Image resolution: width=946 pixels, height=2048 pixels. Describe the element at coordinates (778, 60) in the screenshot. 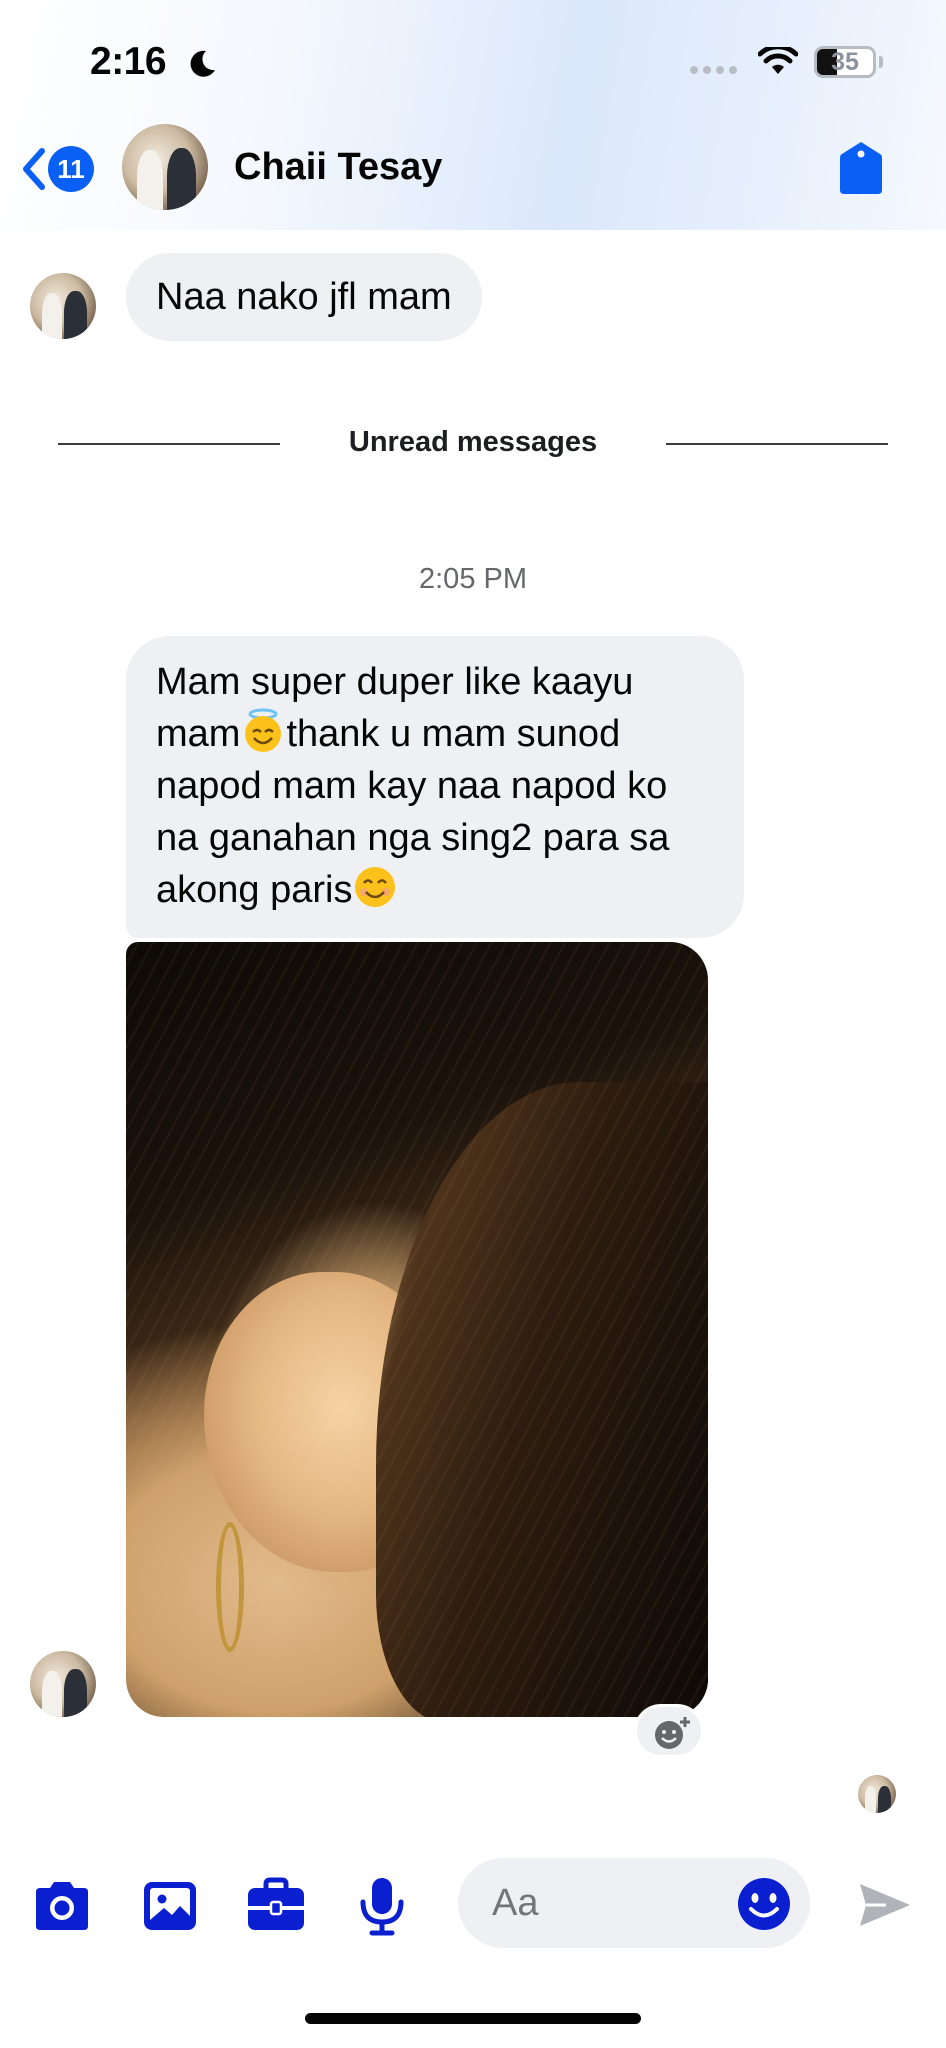

I see `wifi-icon` at that location.